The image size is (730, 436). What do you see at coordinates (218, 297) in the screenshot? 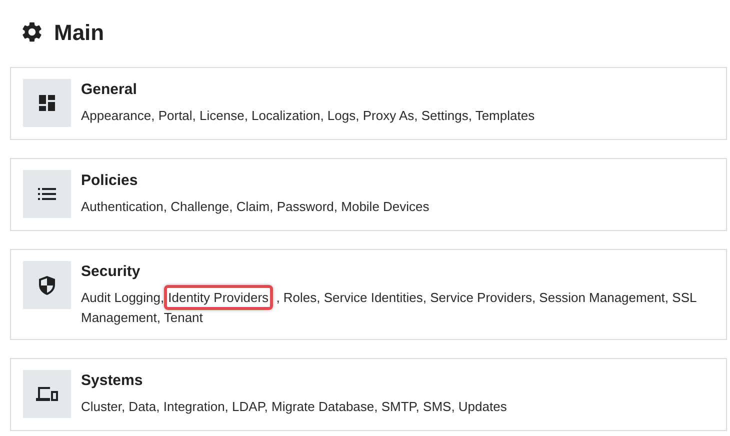
I see `highlight-box: Identity Providers` at bounding box center [218, 297].